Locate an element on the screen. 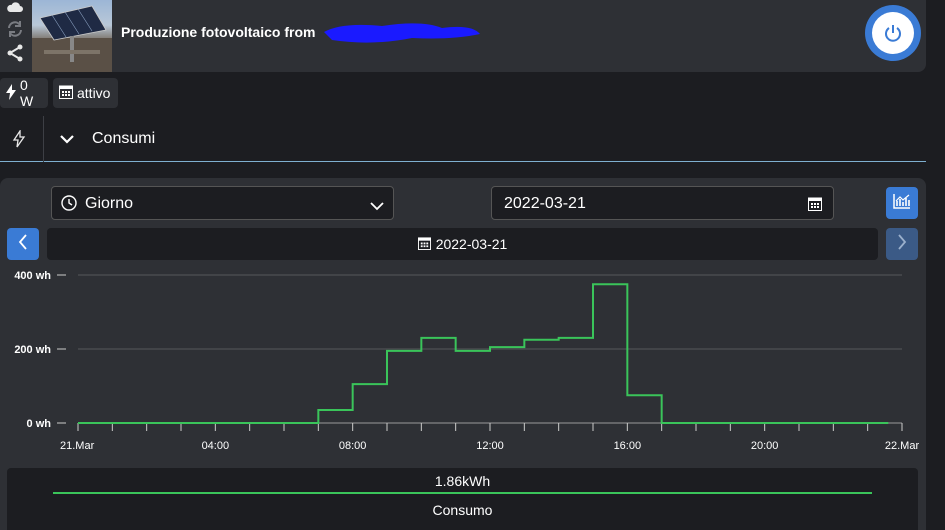  bolt-icon is located at coordinates (11, 93).